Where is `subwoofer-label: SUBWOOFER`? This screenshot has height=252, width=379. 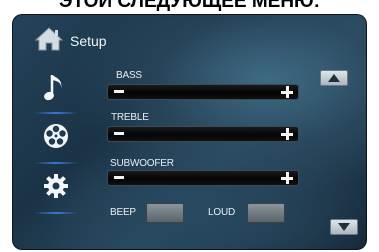
subwoofer-label: SUBWOOFER is located at coordinates (142, 163).